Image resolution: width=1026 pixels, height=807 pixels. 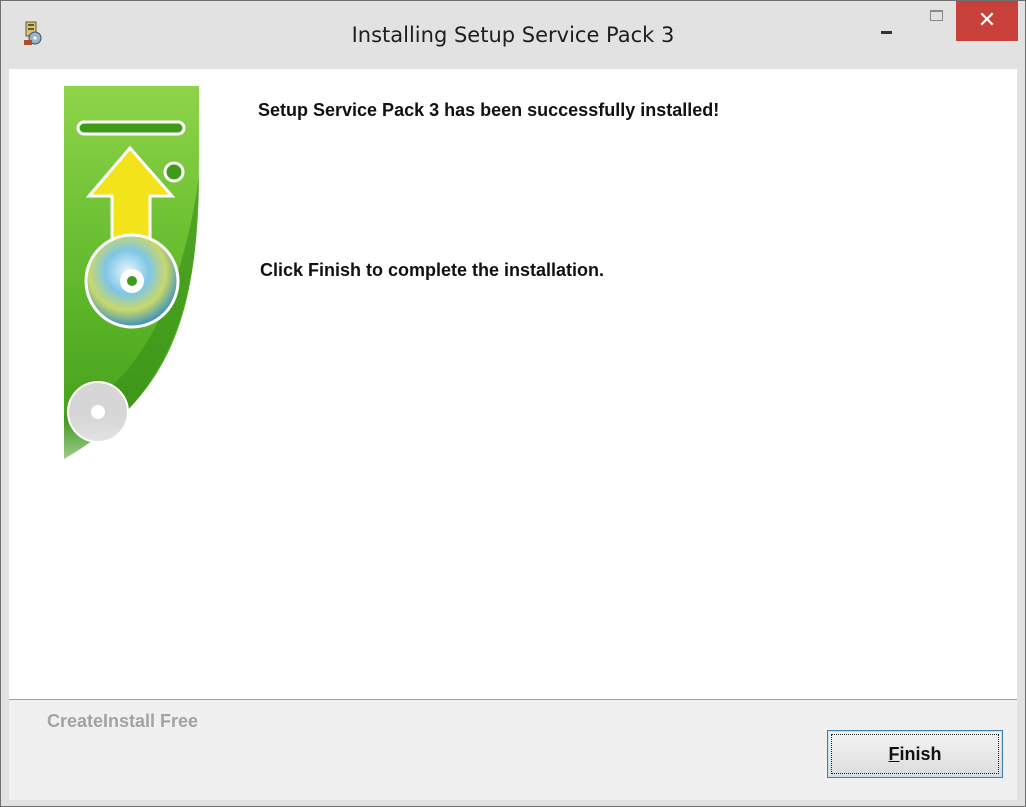 I want to click on finish-button: Finish, so click(x=915, y=754).